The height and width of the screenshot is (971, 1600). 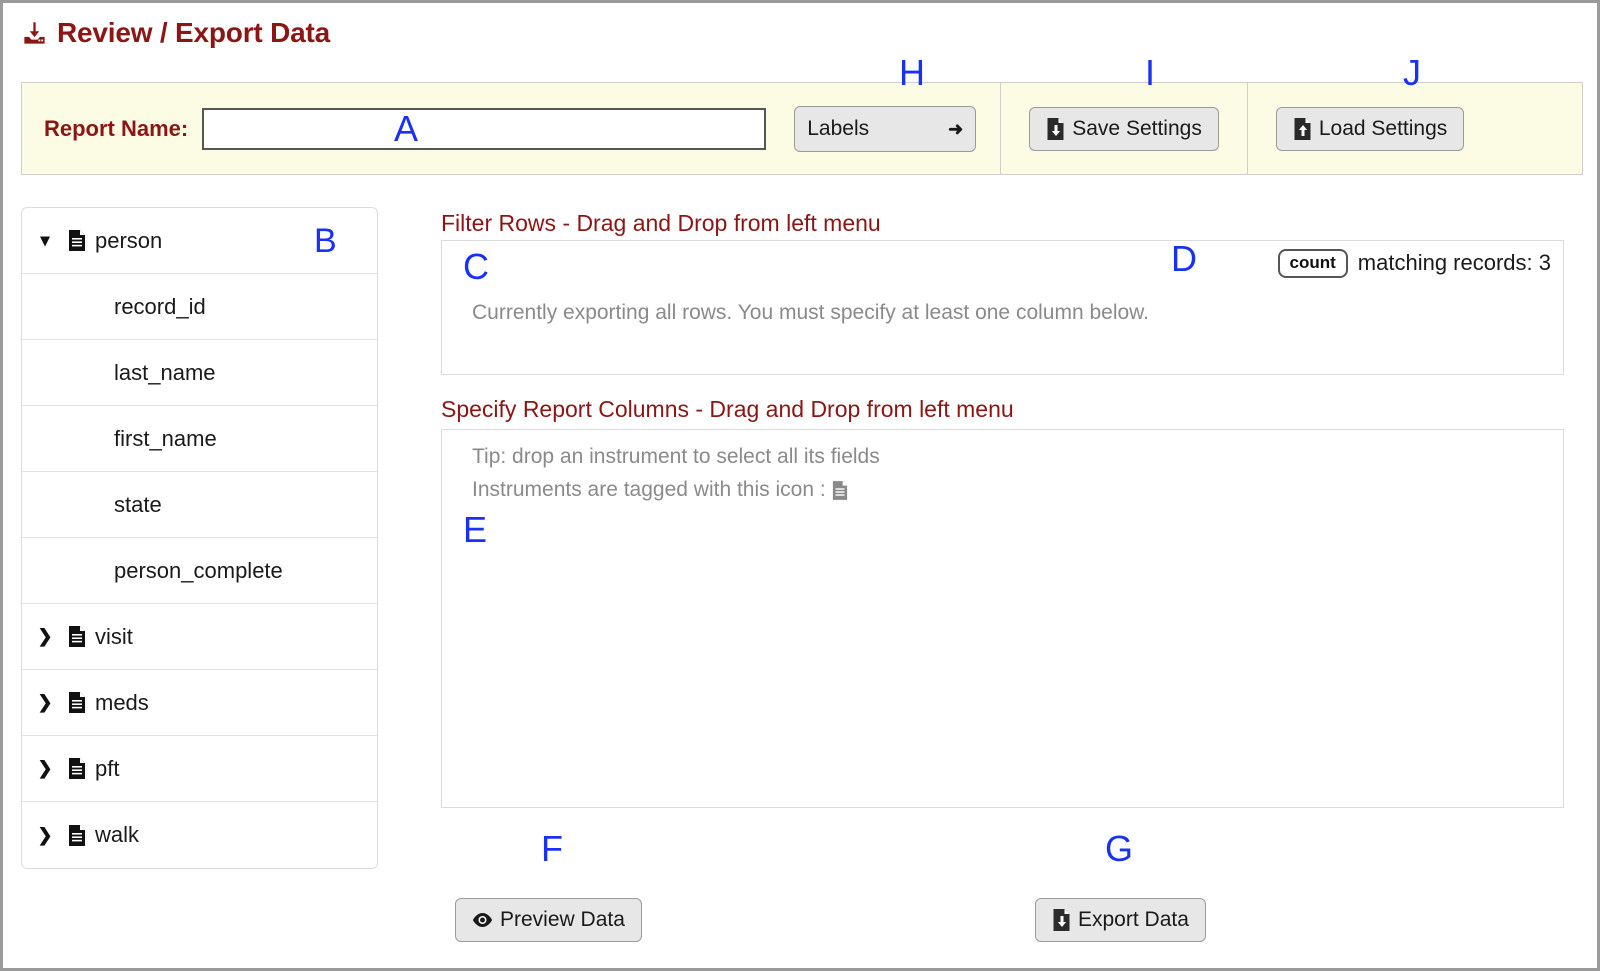 I want to click on page-title: Review / Export Data, so click(x=175, y=33).